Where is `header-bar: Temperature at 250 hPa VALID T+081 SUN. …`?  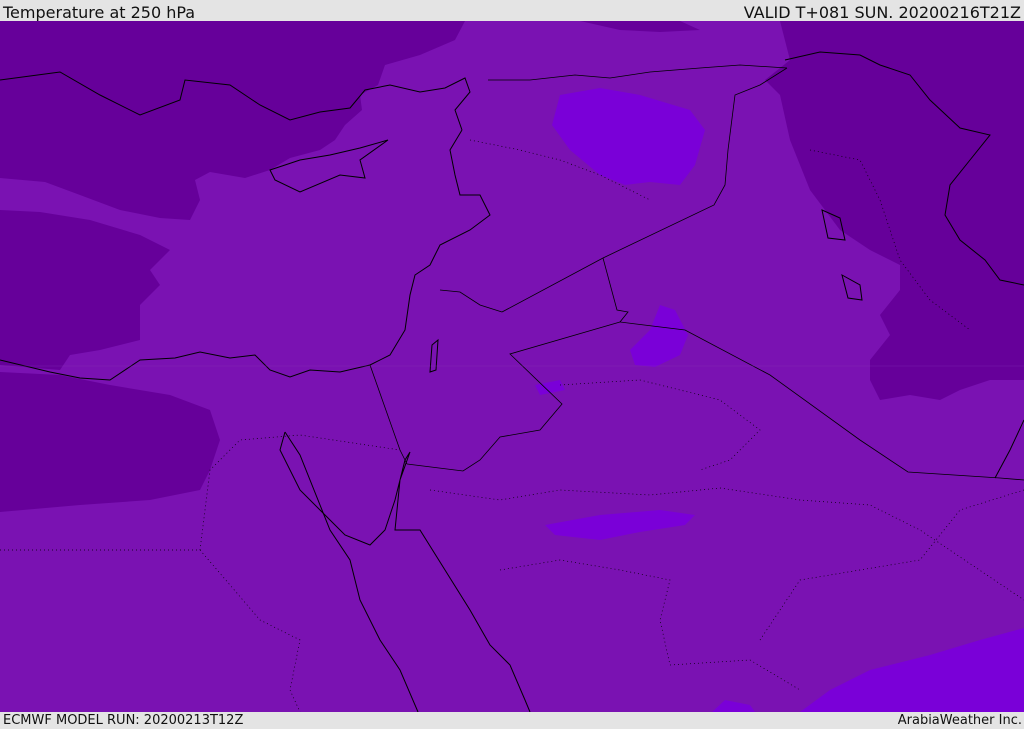 header-bar: Temperature at 250 hPa VALID T+081 SUN. … is located at coordinates (512, 11).